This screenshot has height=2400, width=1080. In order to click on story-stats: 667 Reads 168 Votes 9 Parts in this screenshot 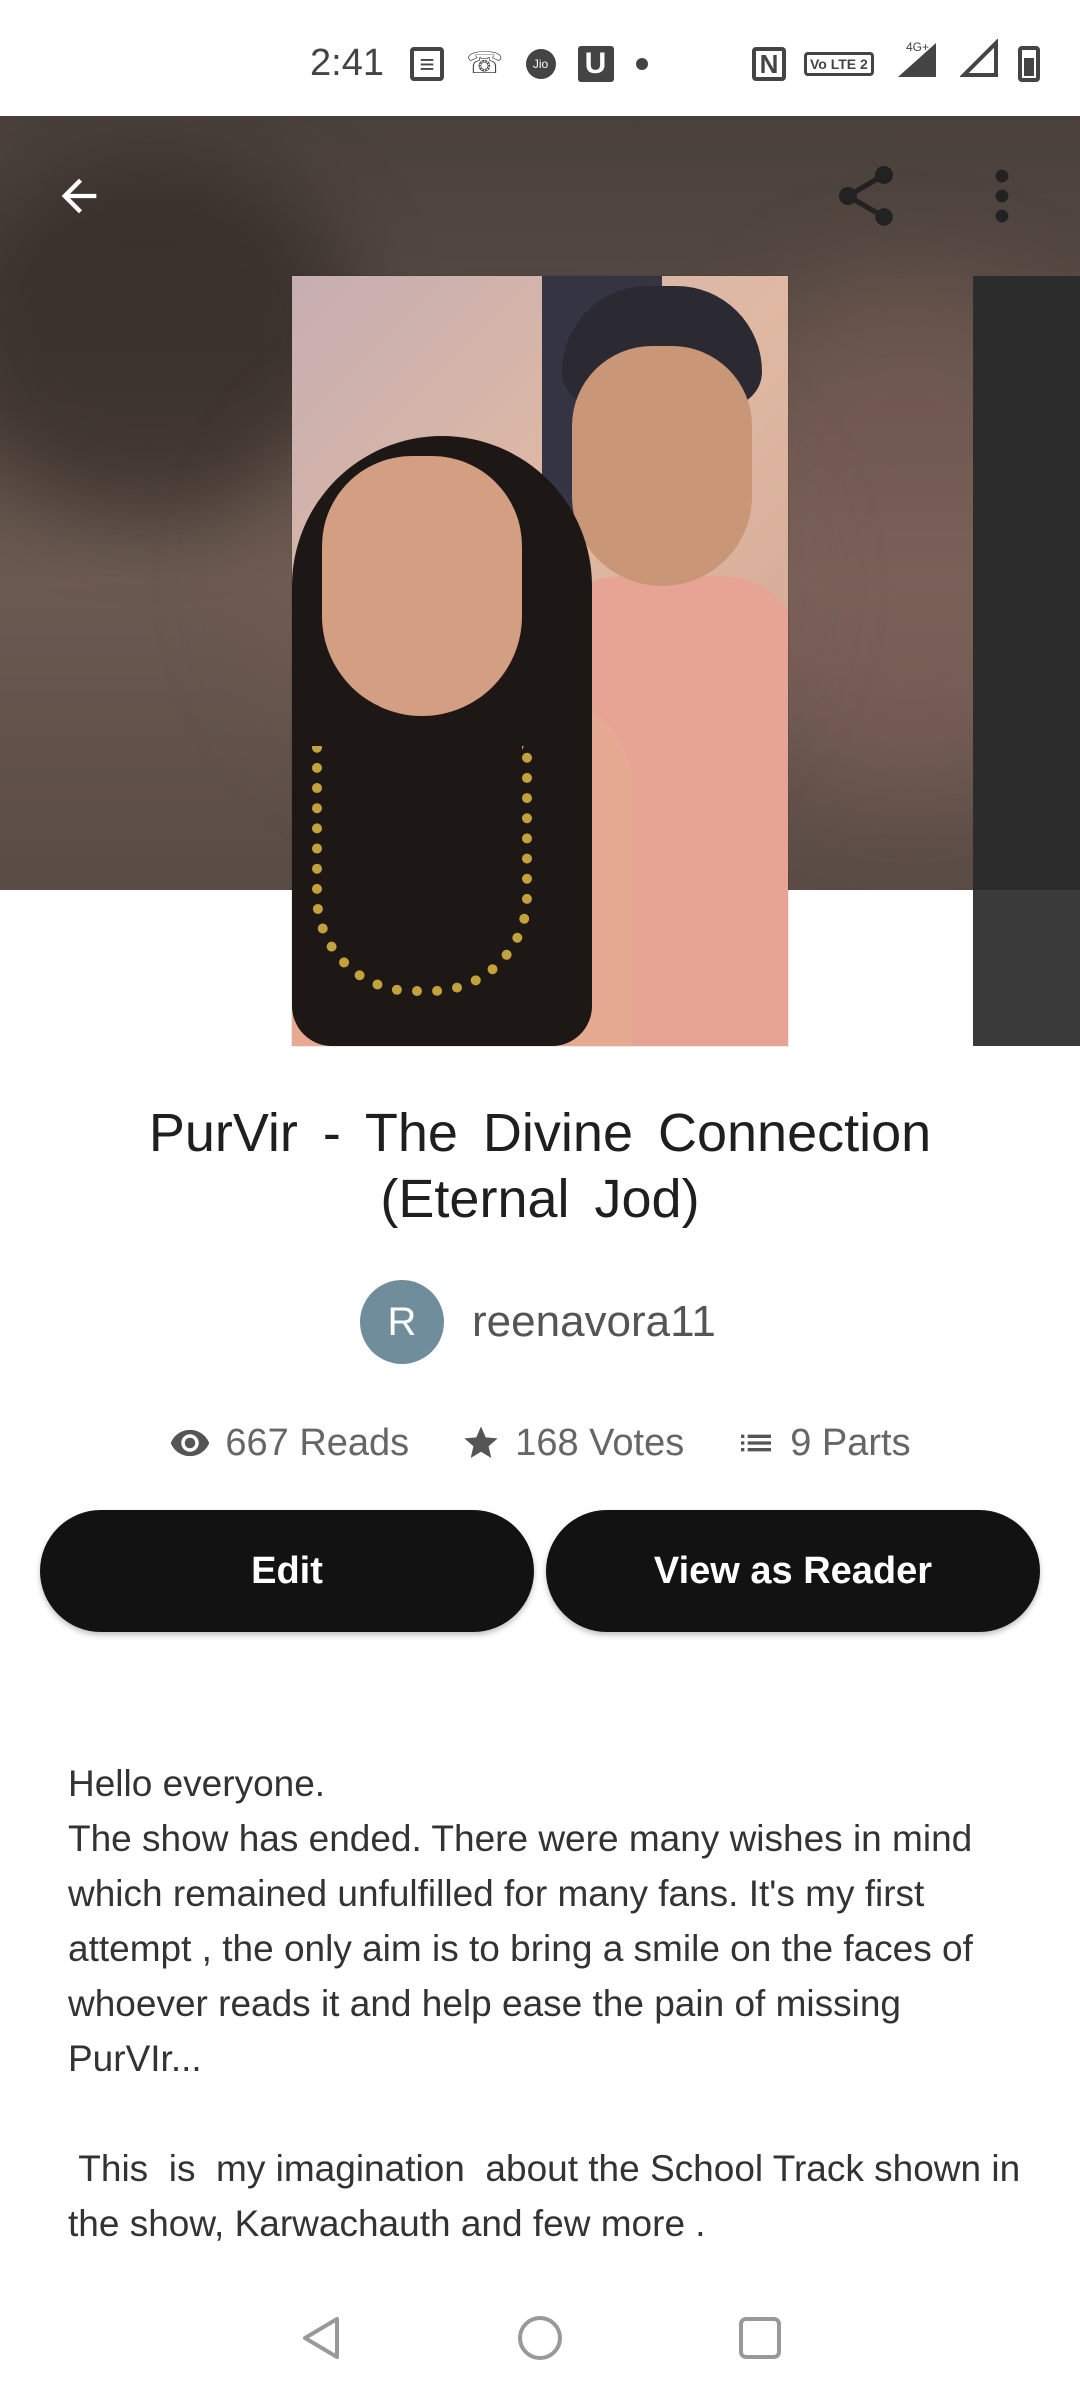, I will do `click(540, 1443)`.